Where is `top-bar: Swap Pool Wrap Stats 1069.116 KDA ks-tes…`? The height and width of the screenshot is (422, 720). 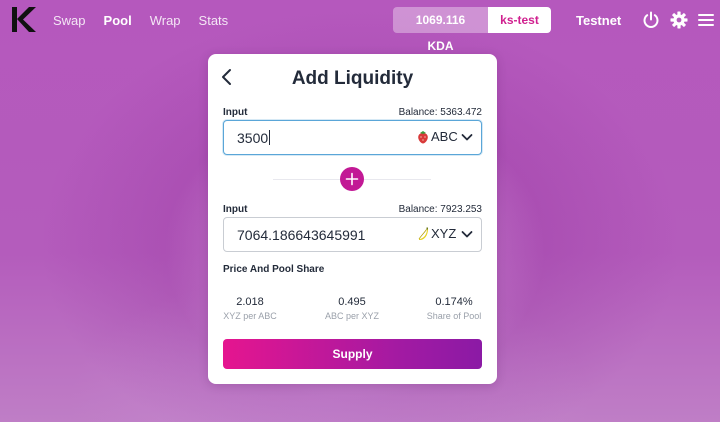
top-bar: Swap Pool Wrap Stats 1069.116 KDA ks-tes… is located at coordinates (360, 26).